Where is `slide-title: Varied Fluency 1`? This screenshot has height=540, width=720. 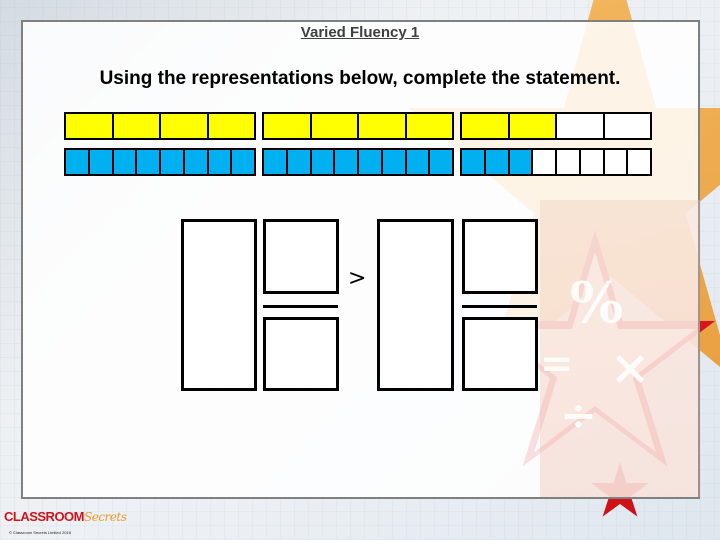
slide-title: Varied Fluency 1 is located at coordinates (360, 32).